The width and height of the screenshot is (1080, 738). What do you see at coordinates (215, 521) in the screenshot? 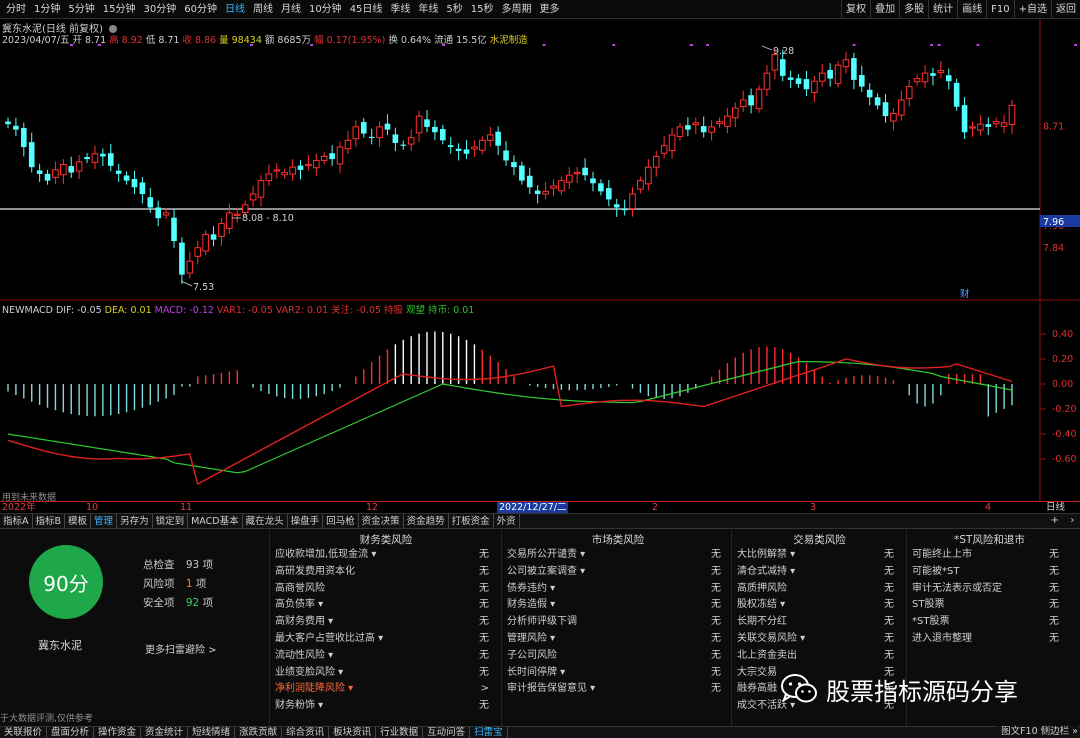
I see `indicator-tab: MACD基本` at bounding box center [215, 521].